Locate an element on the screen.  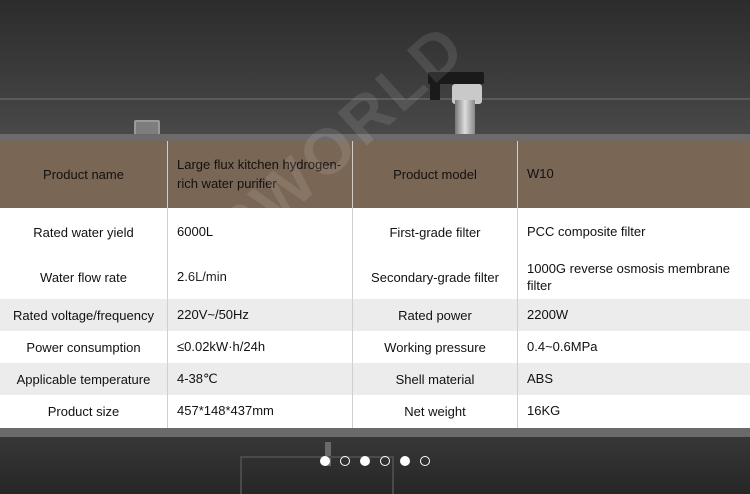
spec-label: Water flow rate is located at coordinates (84, 277).